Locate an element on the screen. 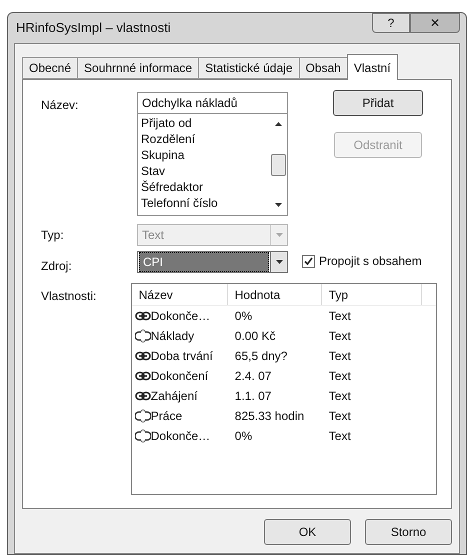 The image size is (472, 558). tab: Souhrnné informace is located at coordinates (137, 68).